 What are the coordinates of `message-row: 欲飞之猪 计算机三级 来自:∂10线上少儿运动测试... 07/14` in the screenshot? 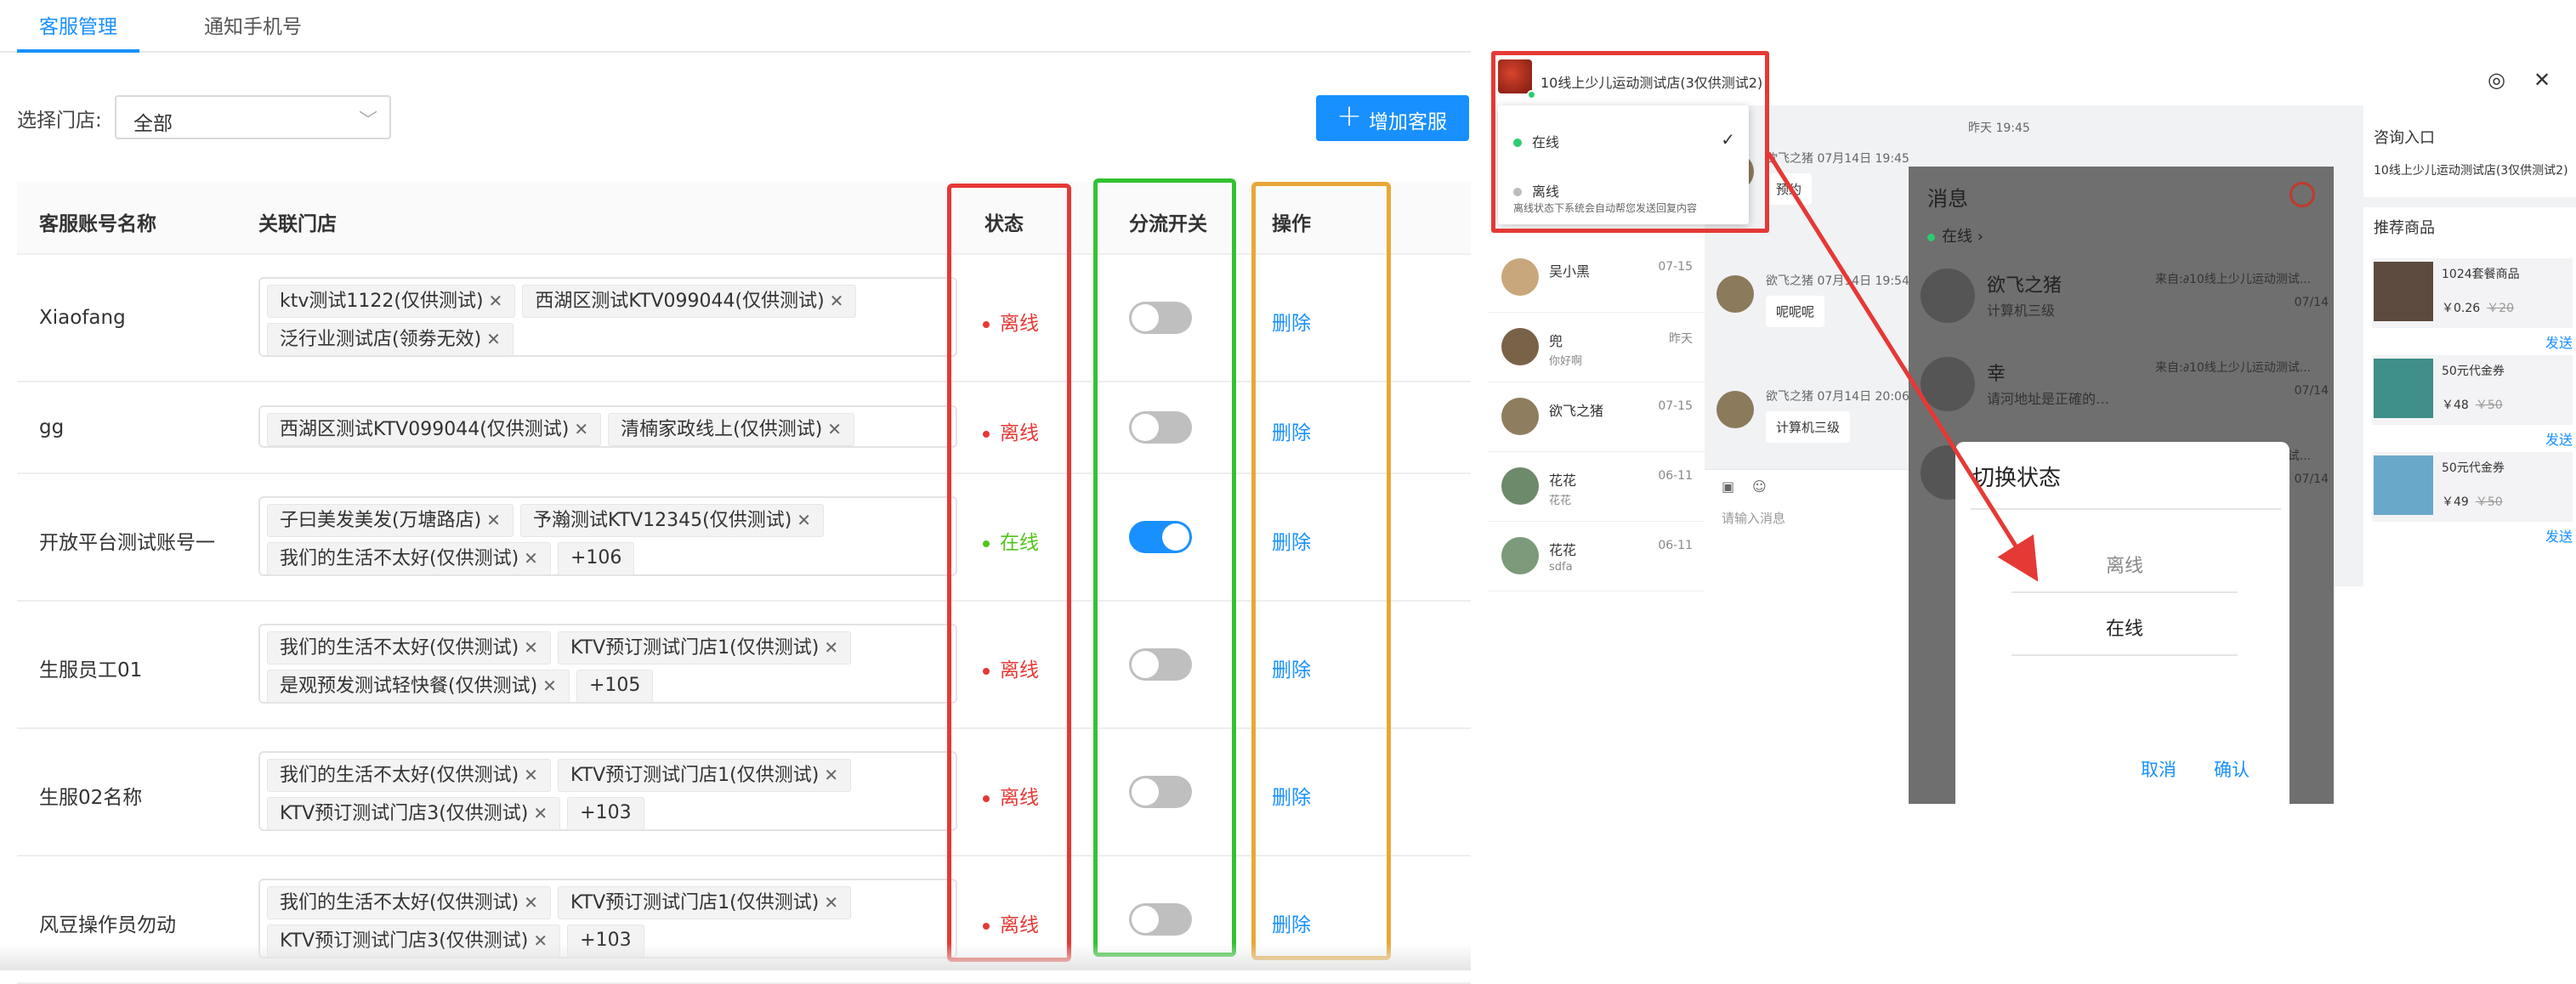 It's located at (2121, 298).